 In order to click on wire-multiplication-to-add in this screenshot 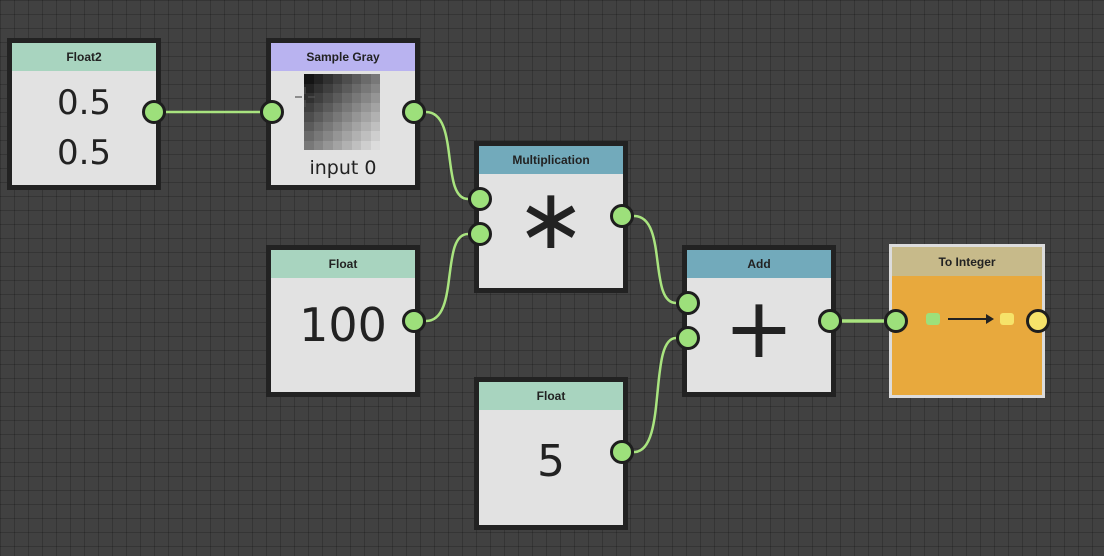, I will do `click(655, 259)`.